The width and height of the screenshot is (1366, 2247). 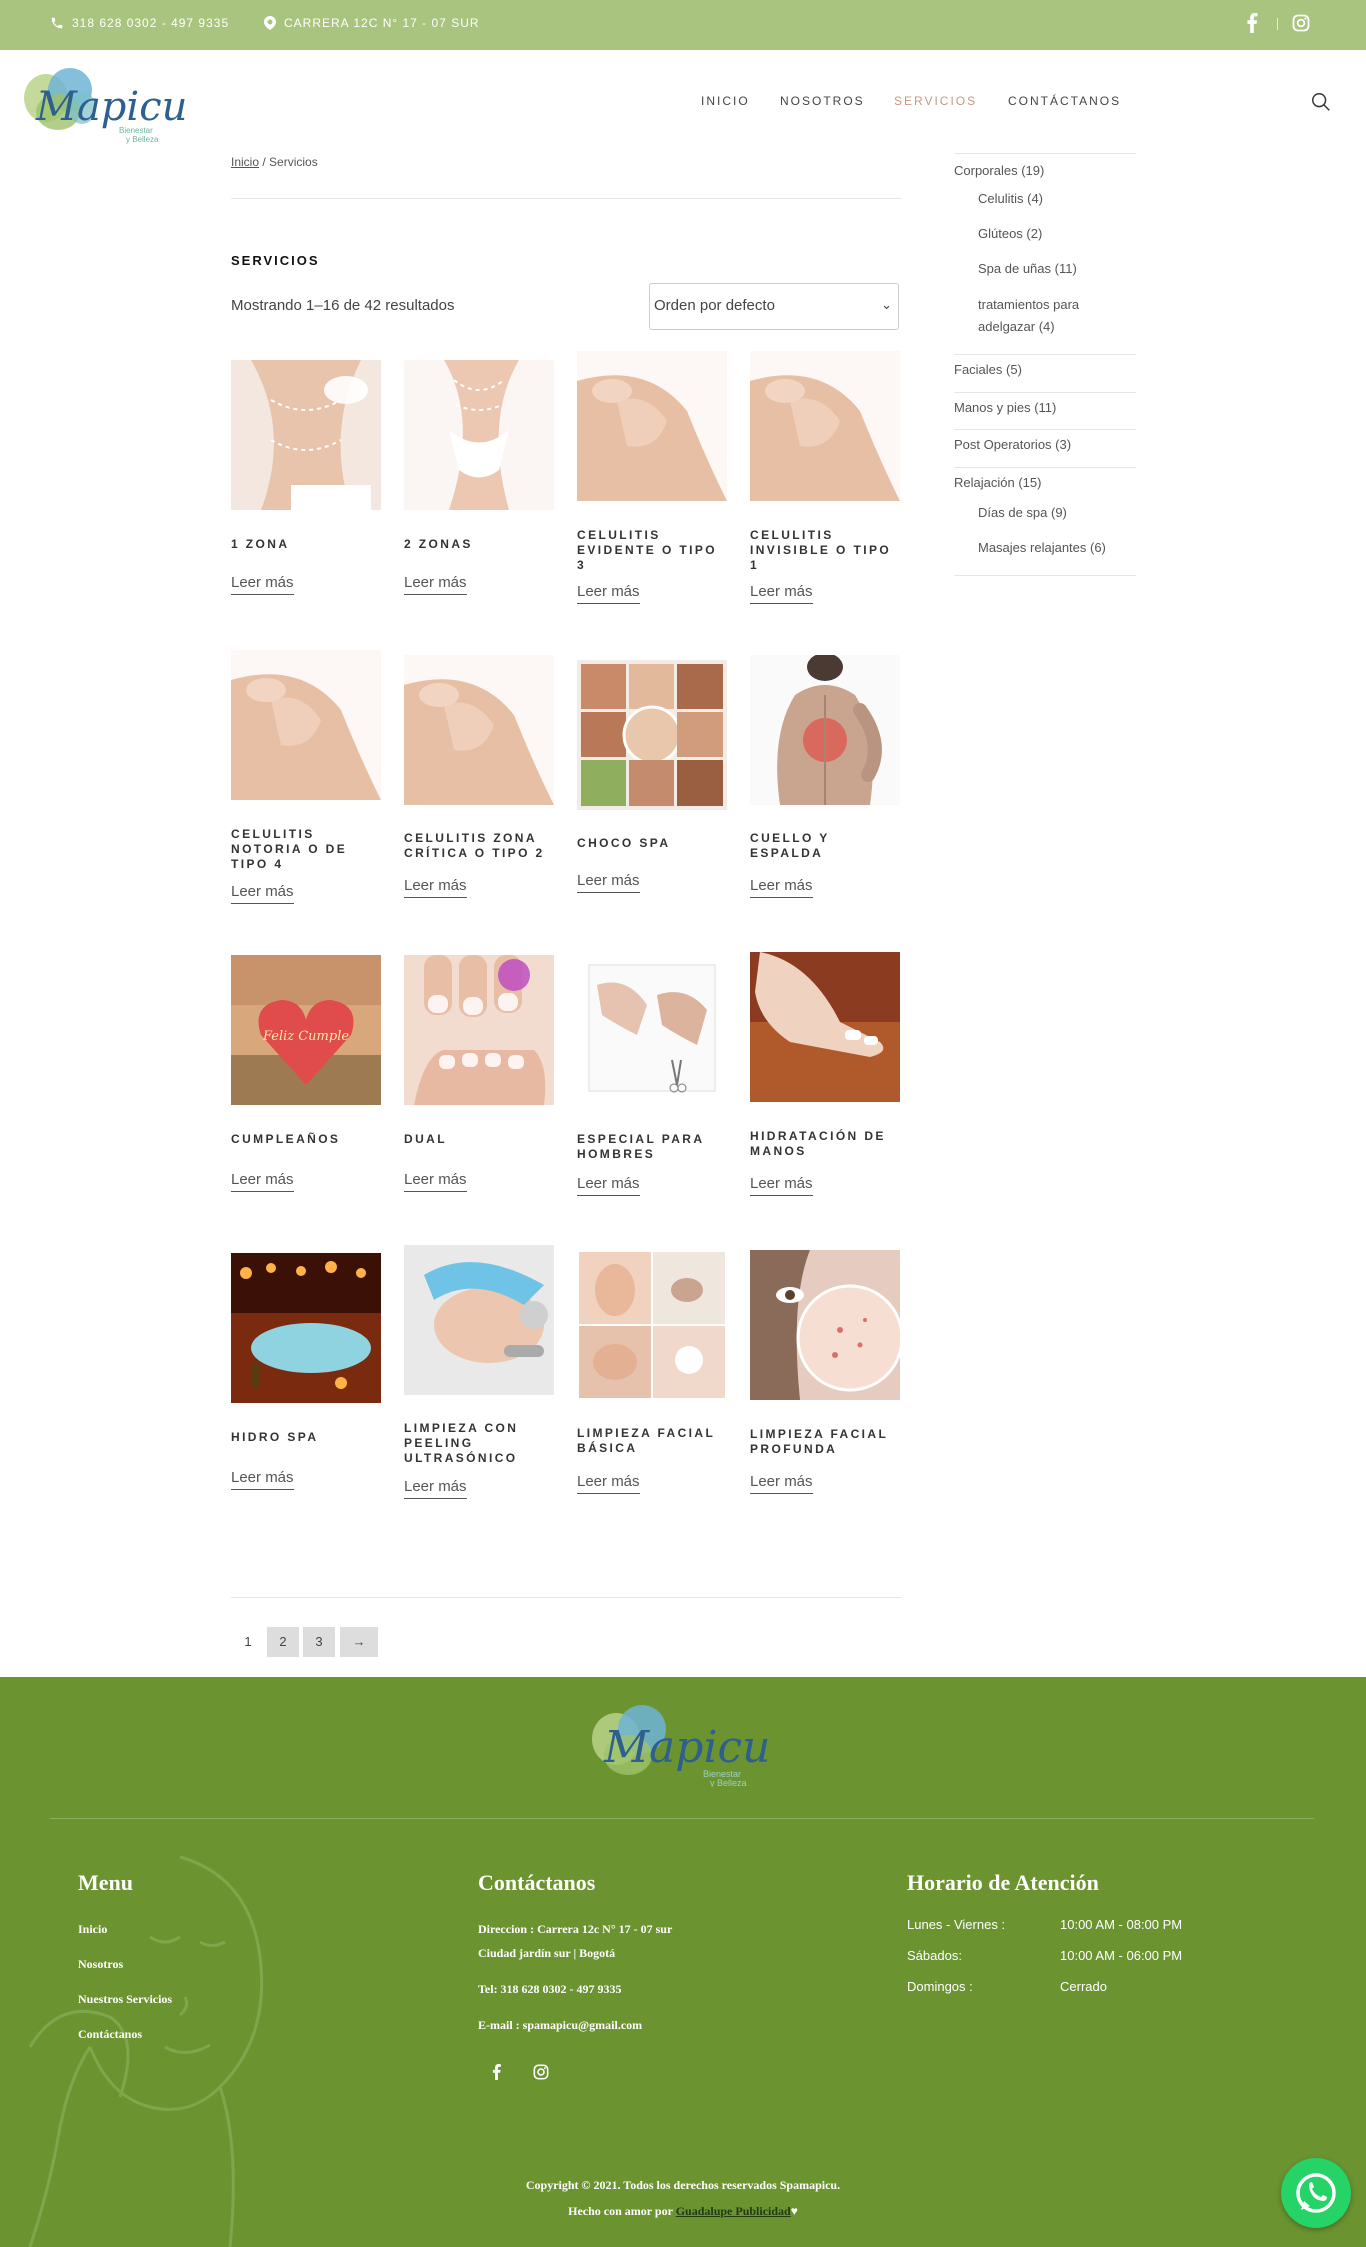 I want to click on svg-text: Feliz Cumple, so click(x=305, y=1036).